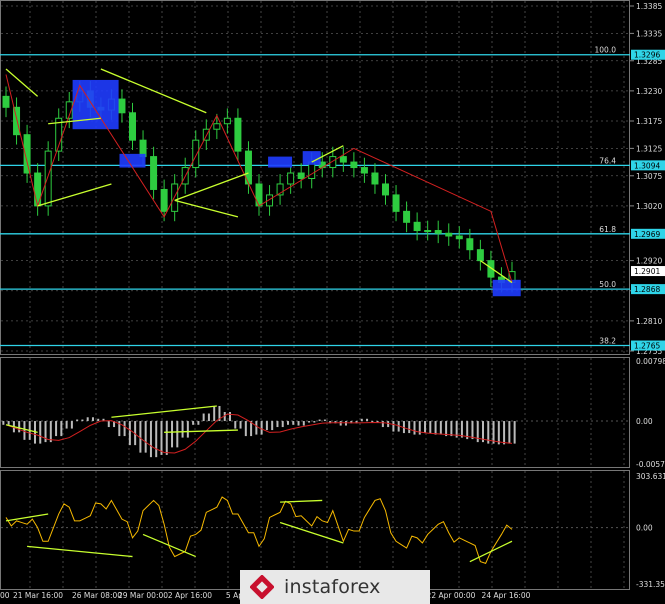  I want to click on watermark: instaforex, so click(335, 587).